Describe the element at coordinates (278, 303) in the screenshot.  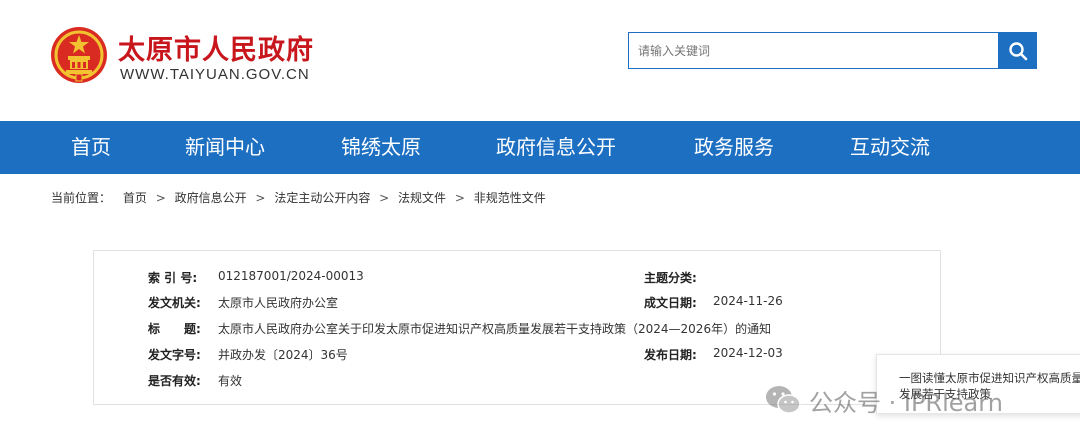
I see `issuer-value: 太原市人民政府办公室` at that location.